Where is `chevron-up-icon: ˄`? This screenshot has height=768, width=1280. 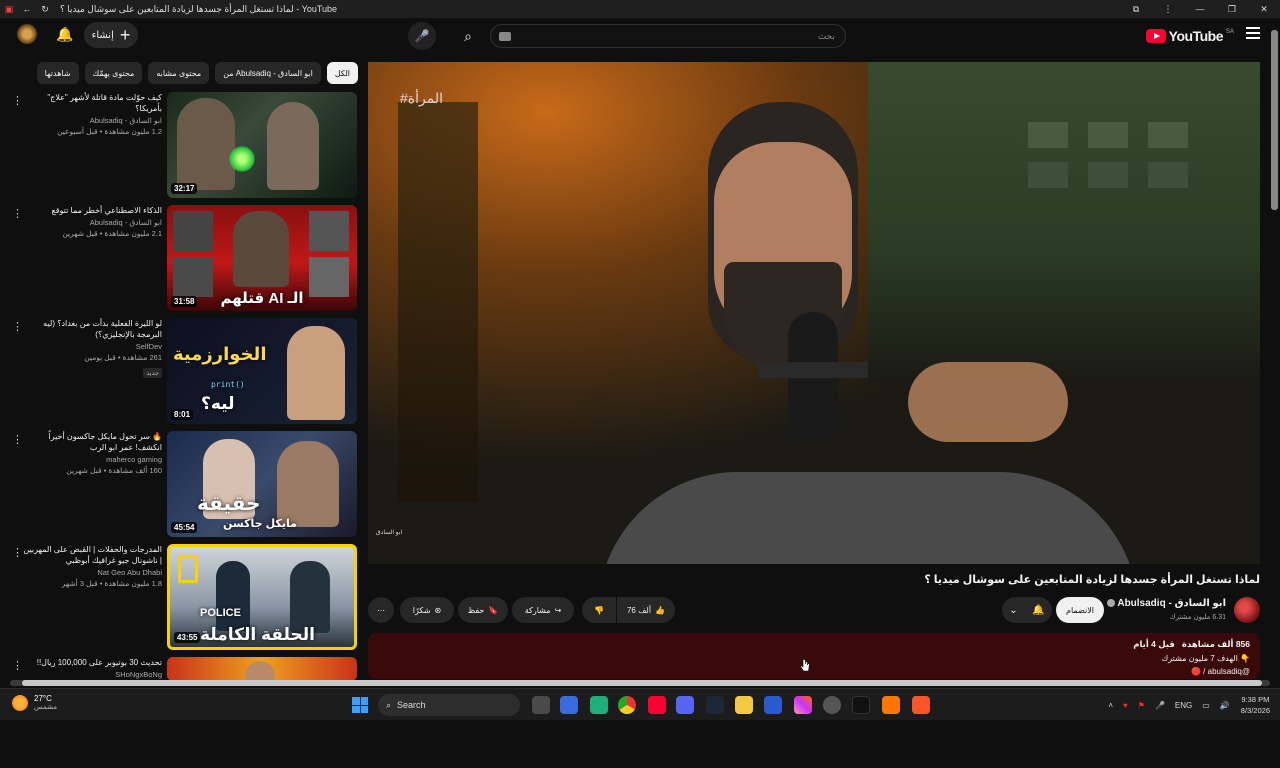
chevron-up-icon: ˄ is located at coordinates (1110, 705).